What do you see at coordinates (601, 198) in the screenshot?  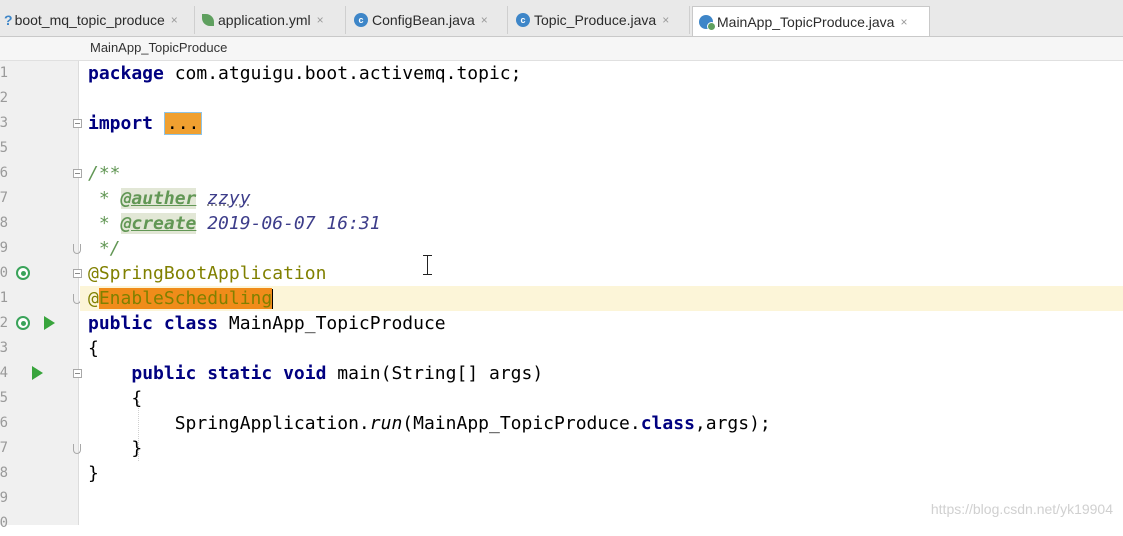 I see `code-line-doc-auther: * @auther zzyy` at bounding box center [601, 198].